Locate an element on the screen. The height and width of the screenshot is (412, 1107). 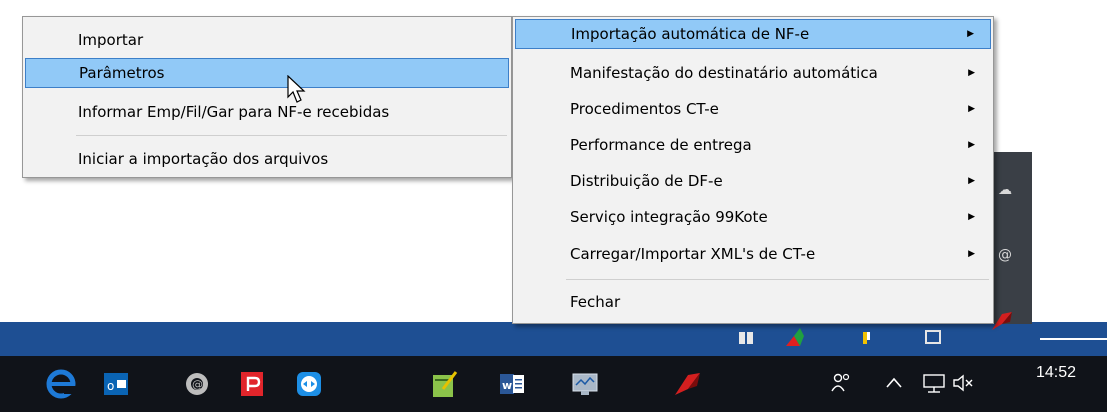
menu-item-label: Manifestação do destinatário automática is located at coordinates (724, 73).